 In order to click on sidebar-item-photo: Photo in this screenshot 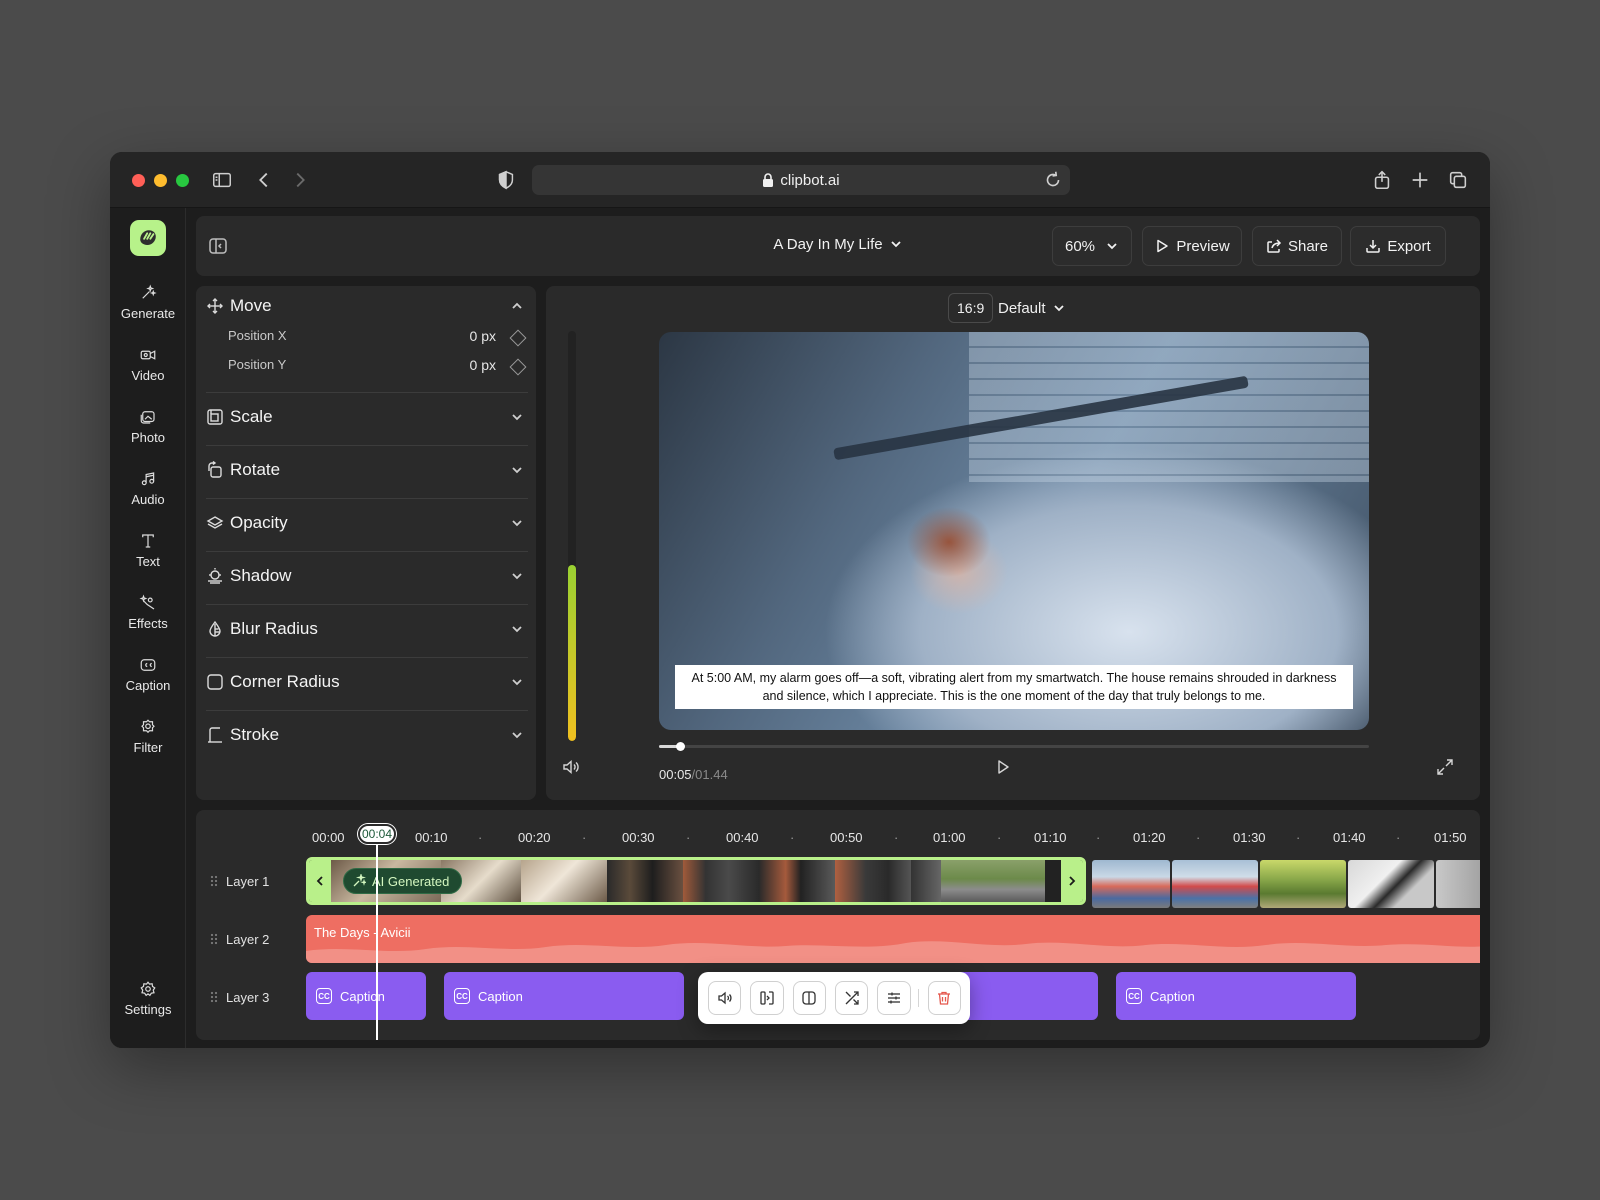, I will do `click(148, 434)`.